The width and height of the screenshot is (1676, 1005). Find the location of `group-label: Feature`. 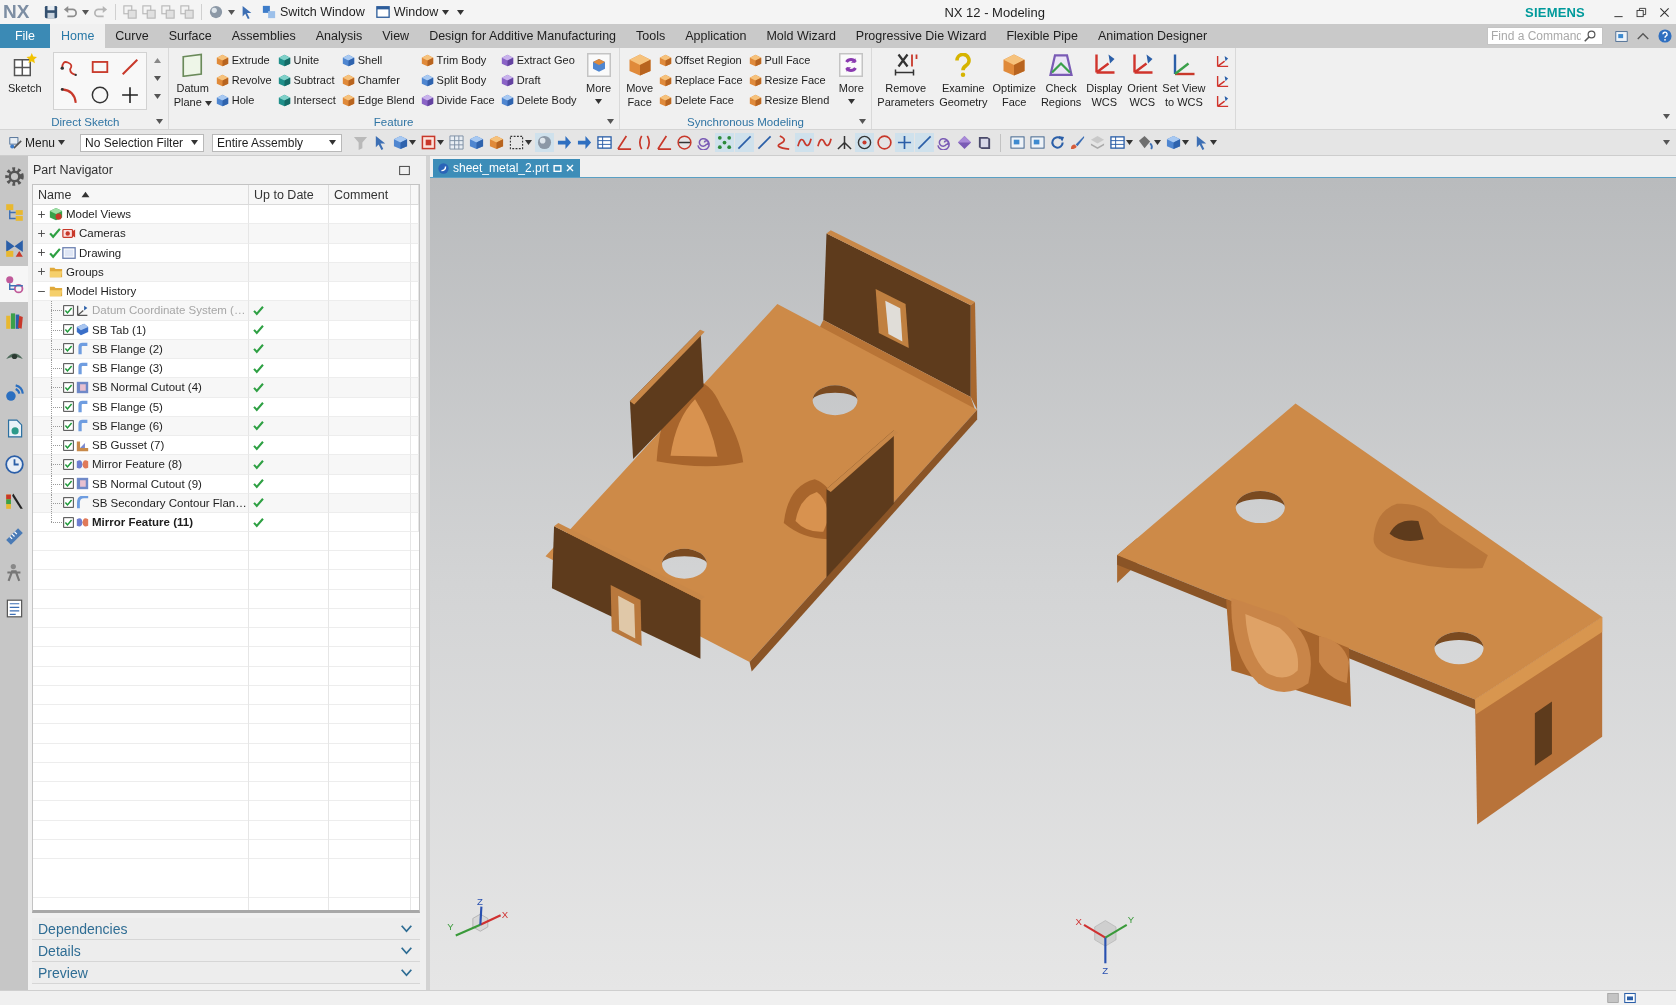

group-label: Feature is located at coordinates (393, 121).